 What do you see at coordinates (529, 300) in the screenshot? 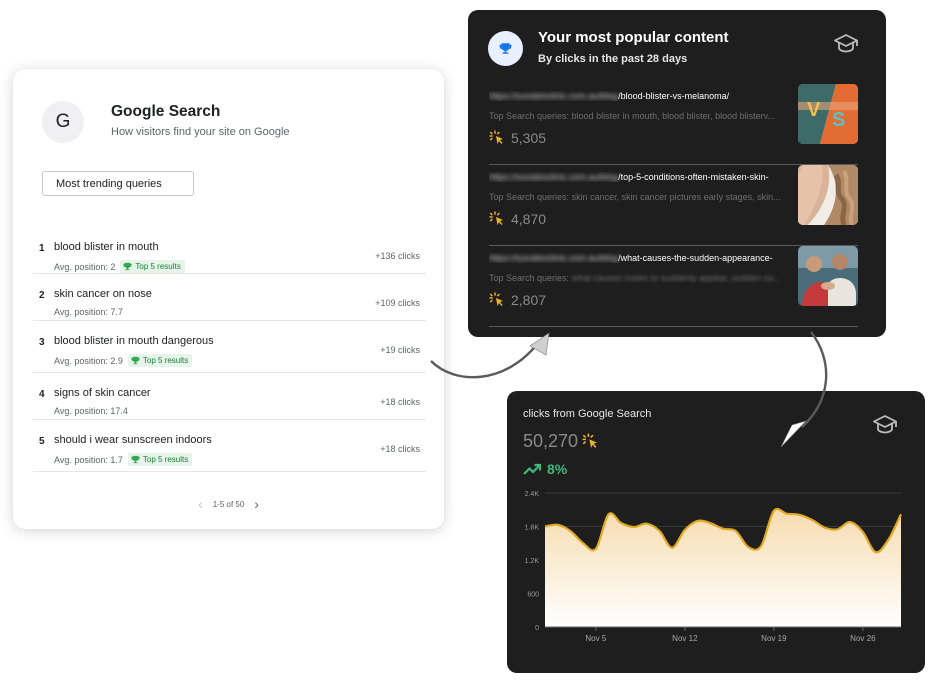
I see `click-count-value: 2,807` at bounding box center [529, 300].